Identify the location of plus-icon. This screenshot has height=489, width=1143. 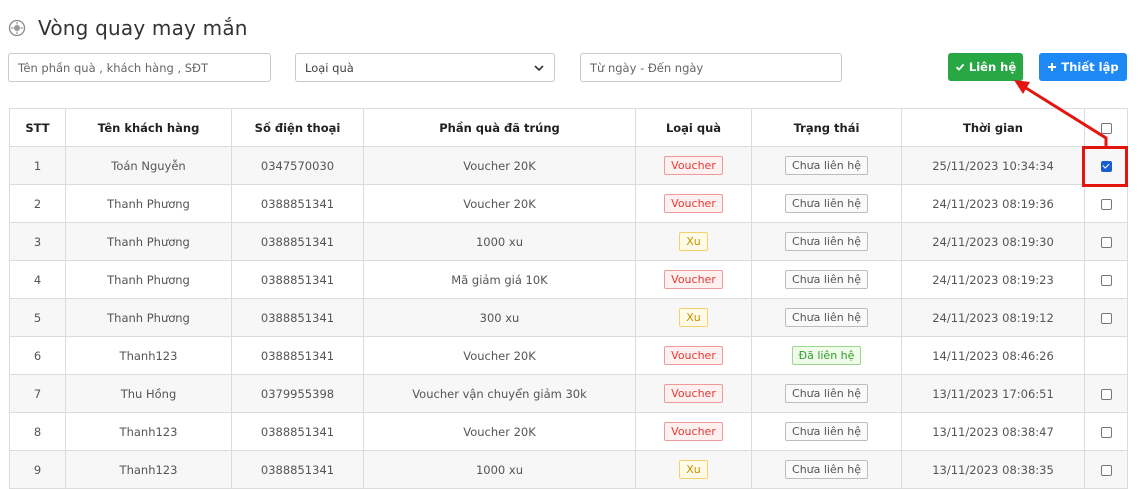
(1052, 67).